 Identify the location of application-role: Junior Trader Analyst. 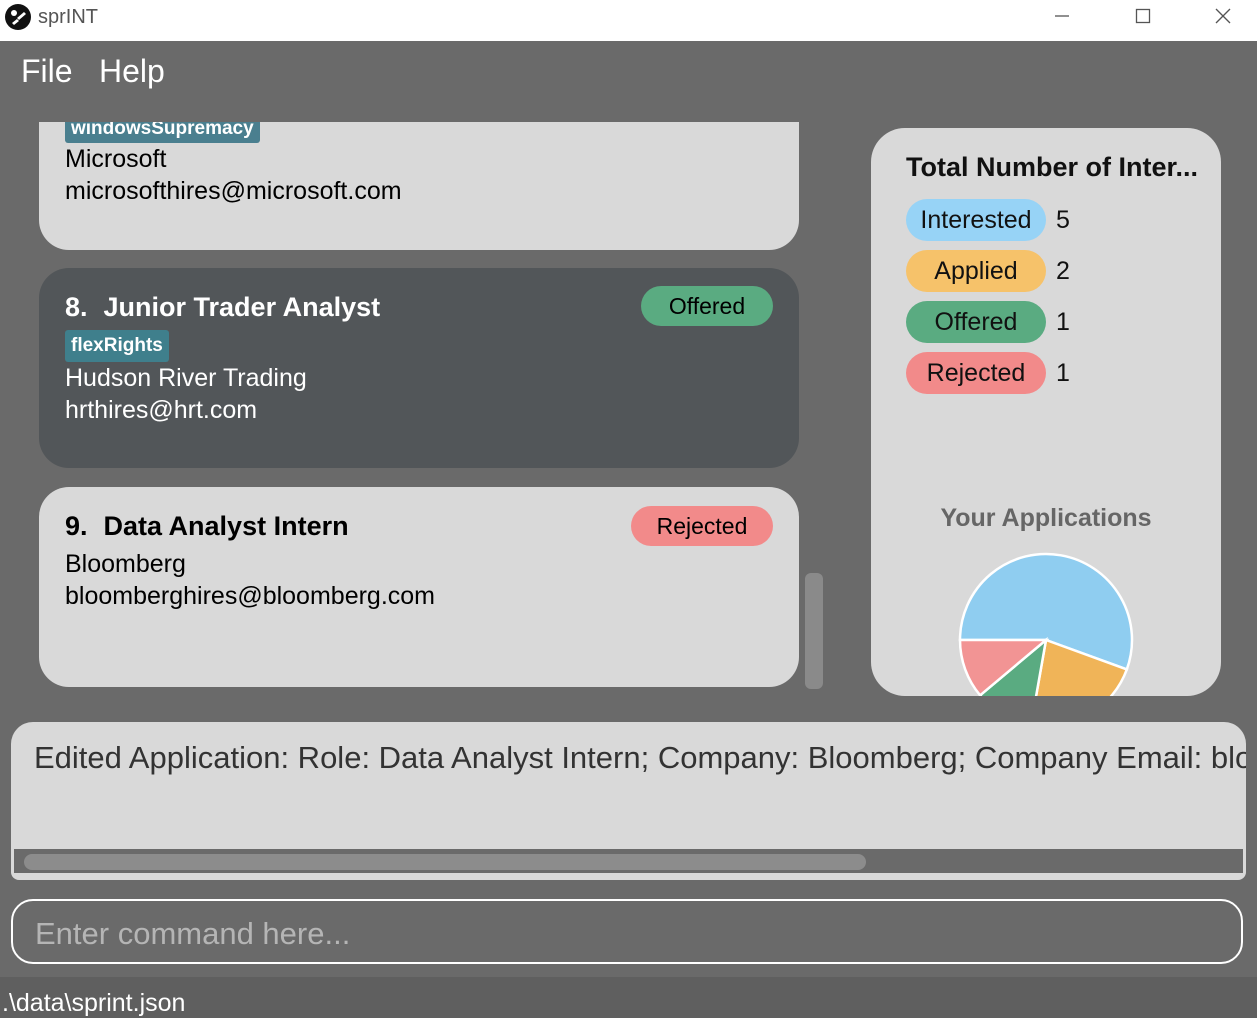
(242, 307).